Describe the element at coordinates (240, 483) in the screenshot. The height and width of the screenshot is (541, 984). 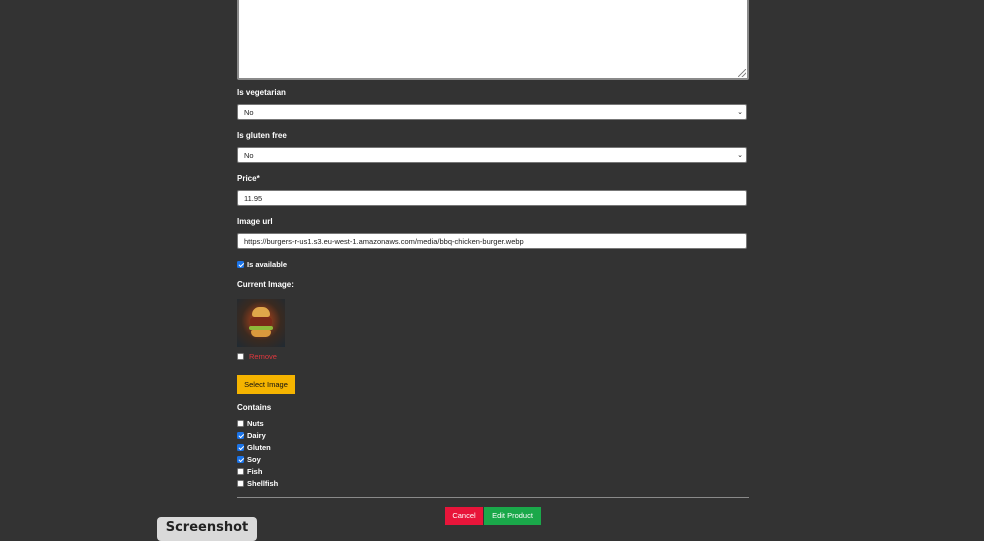
I see `shellfish-checkbox` at that location.